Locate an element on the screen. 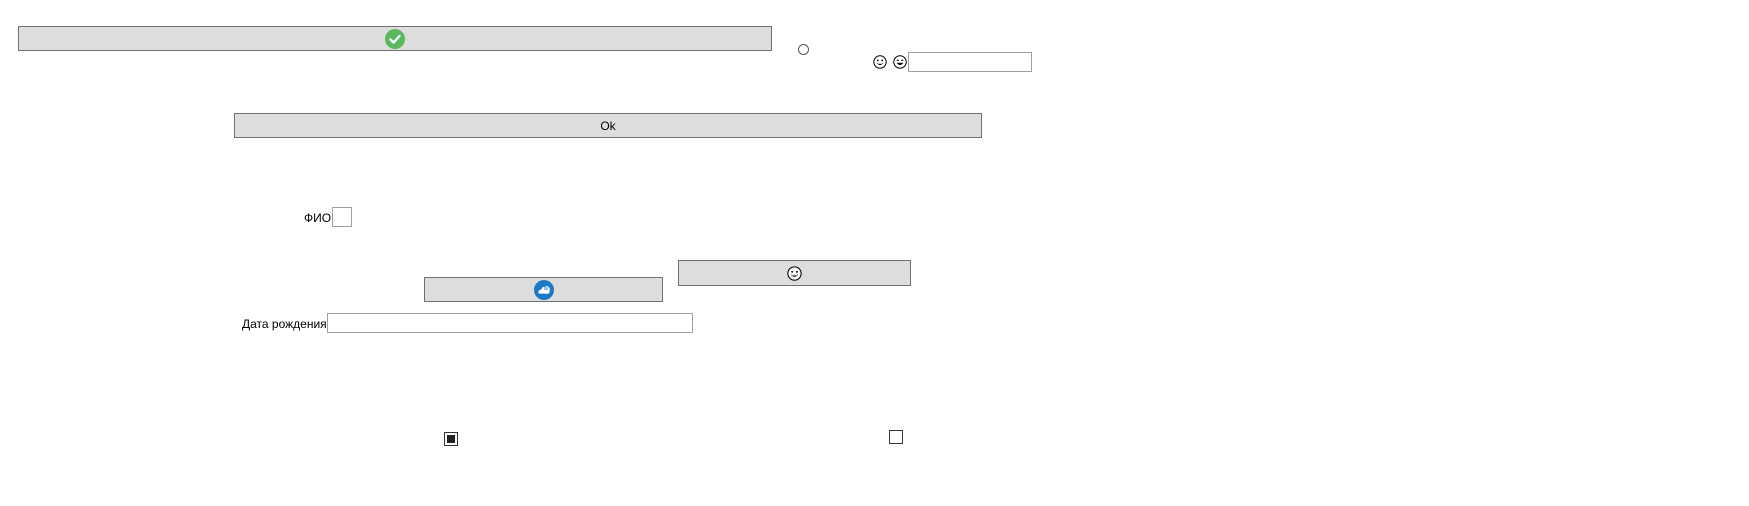 This screenshot has width=1749, height=506. checkbox-unchecked is located at coordinates (896, 437).